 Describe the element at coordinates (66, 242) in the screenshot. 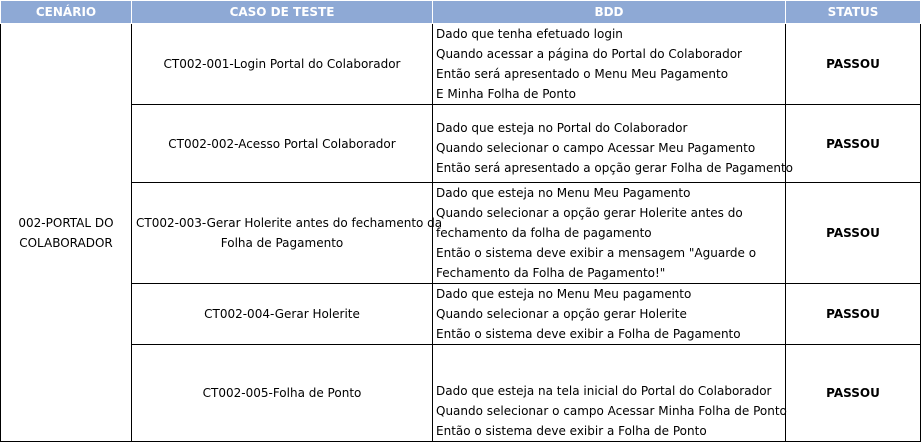

I see `scenario-line: COLABORADOR` at that location.